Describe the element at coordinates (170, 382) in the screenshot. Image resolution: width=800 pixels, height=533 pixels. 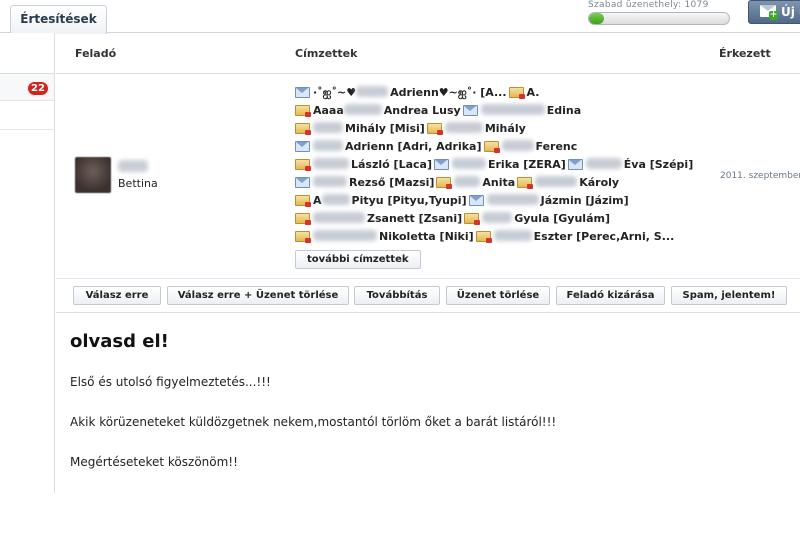
I see `message-paragraph-1: Első és utolsó figyelmeztetés...!!!` at that location.